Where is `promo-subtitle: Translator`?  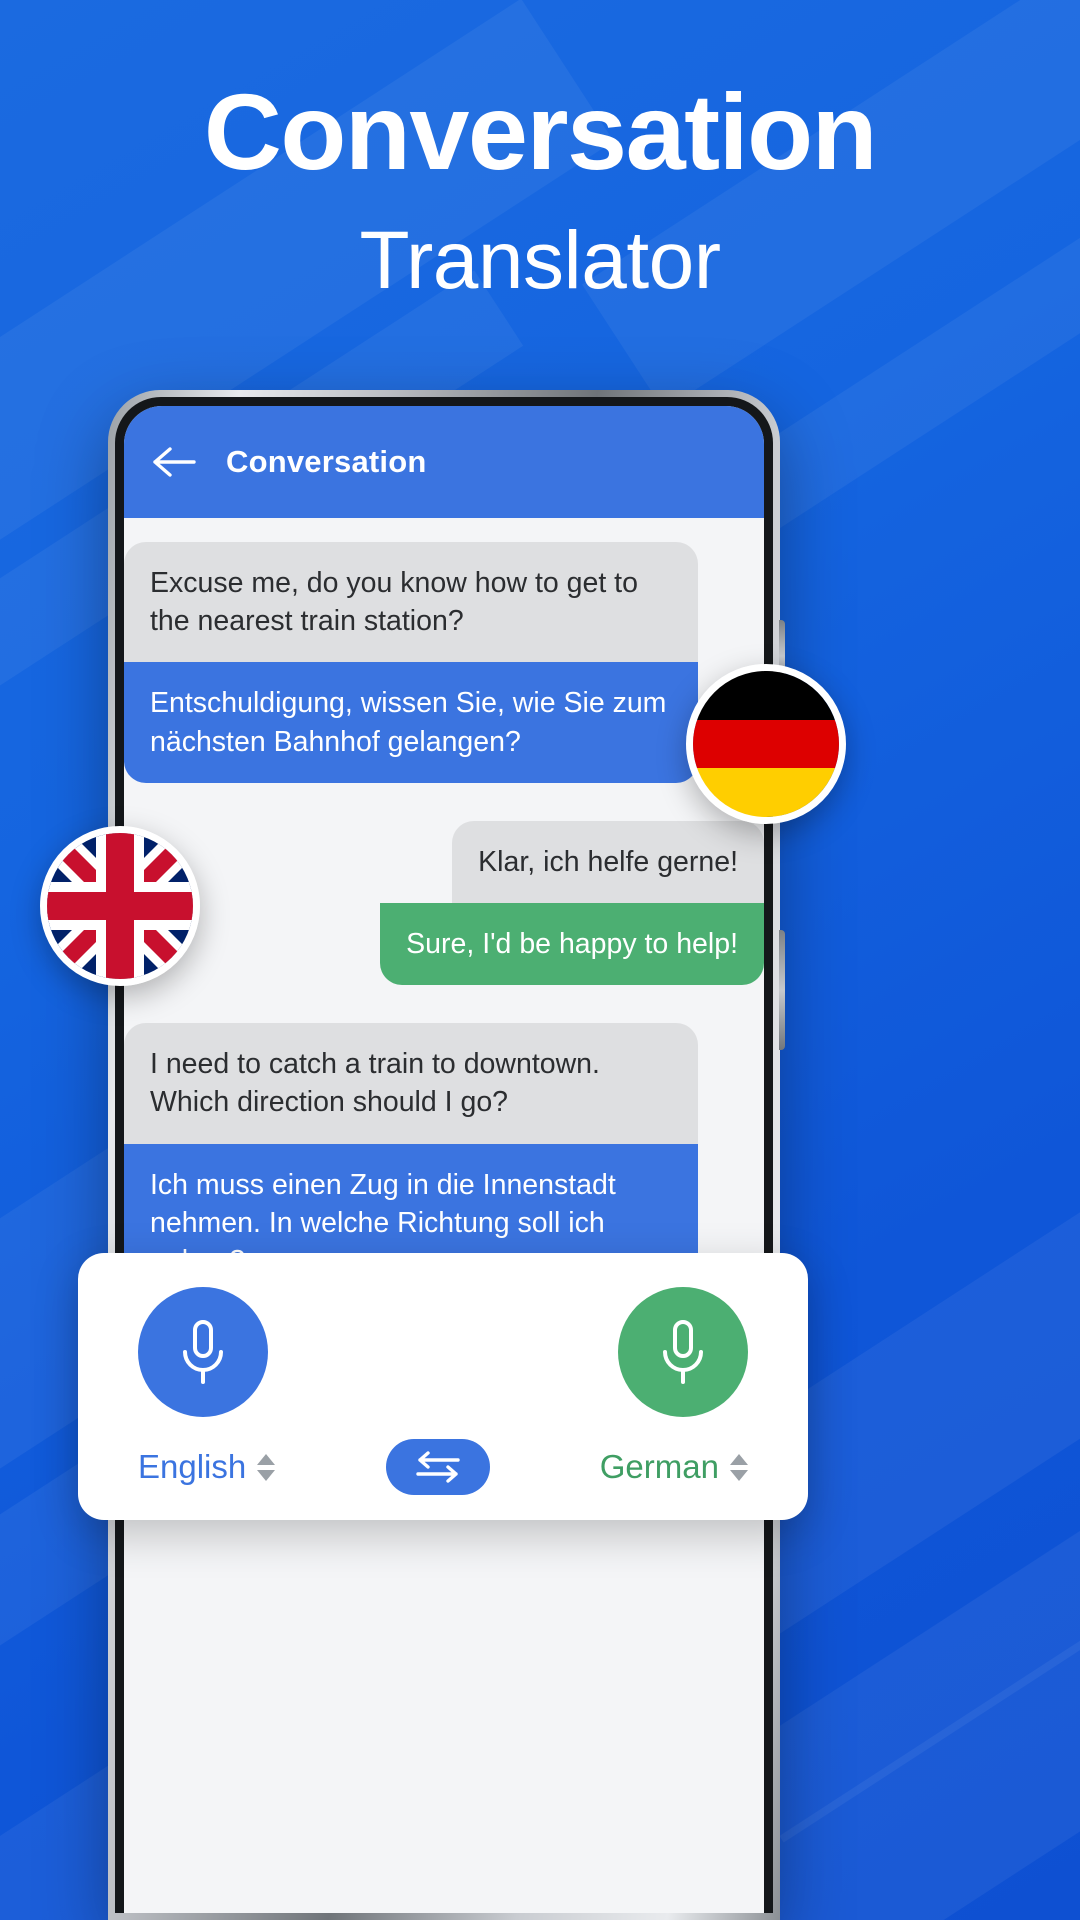 promo-subtitle: Translator is located at coordinates (540, 260).